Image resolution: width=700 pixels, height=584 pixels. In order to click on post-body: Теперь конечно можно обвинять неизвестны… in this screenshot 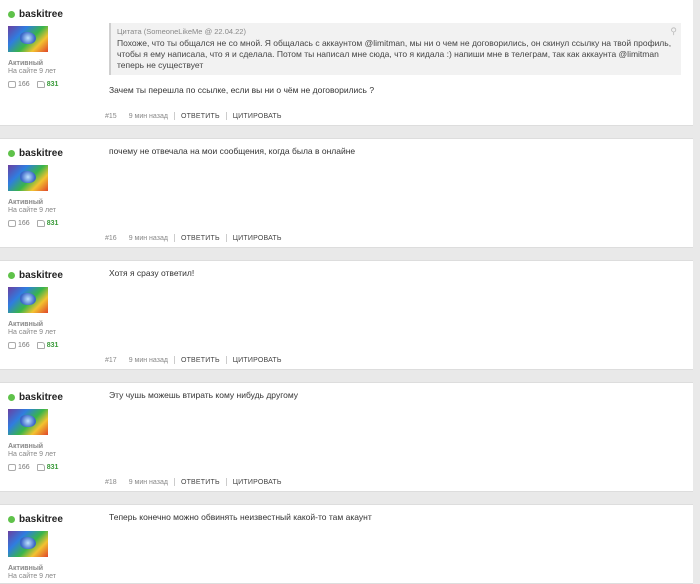, I will do `click(395, 517)`.